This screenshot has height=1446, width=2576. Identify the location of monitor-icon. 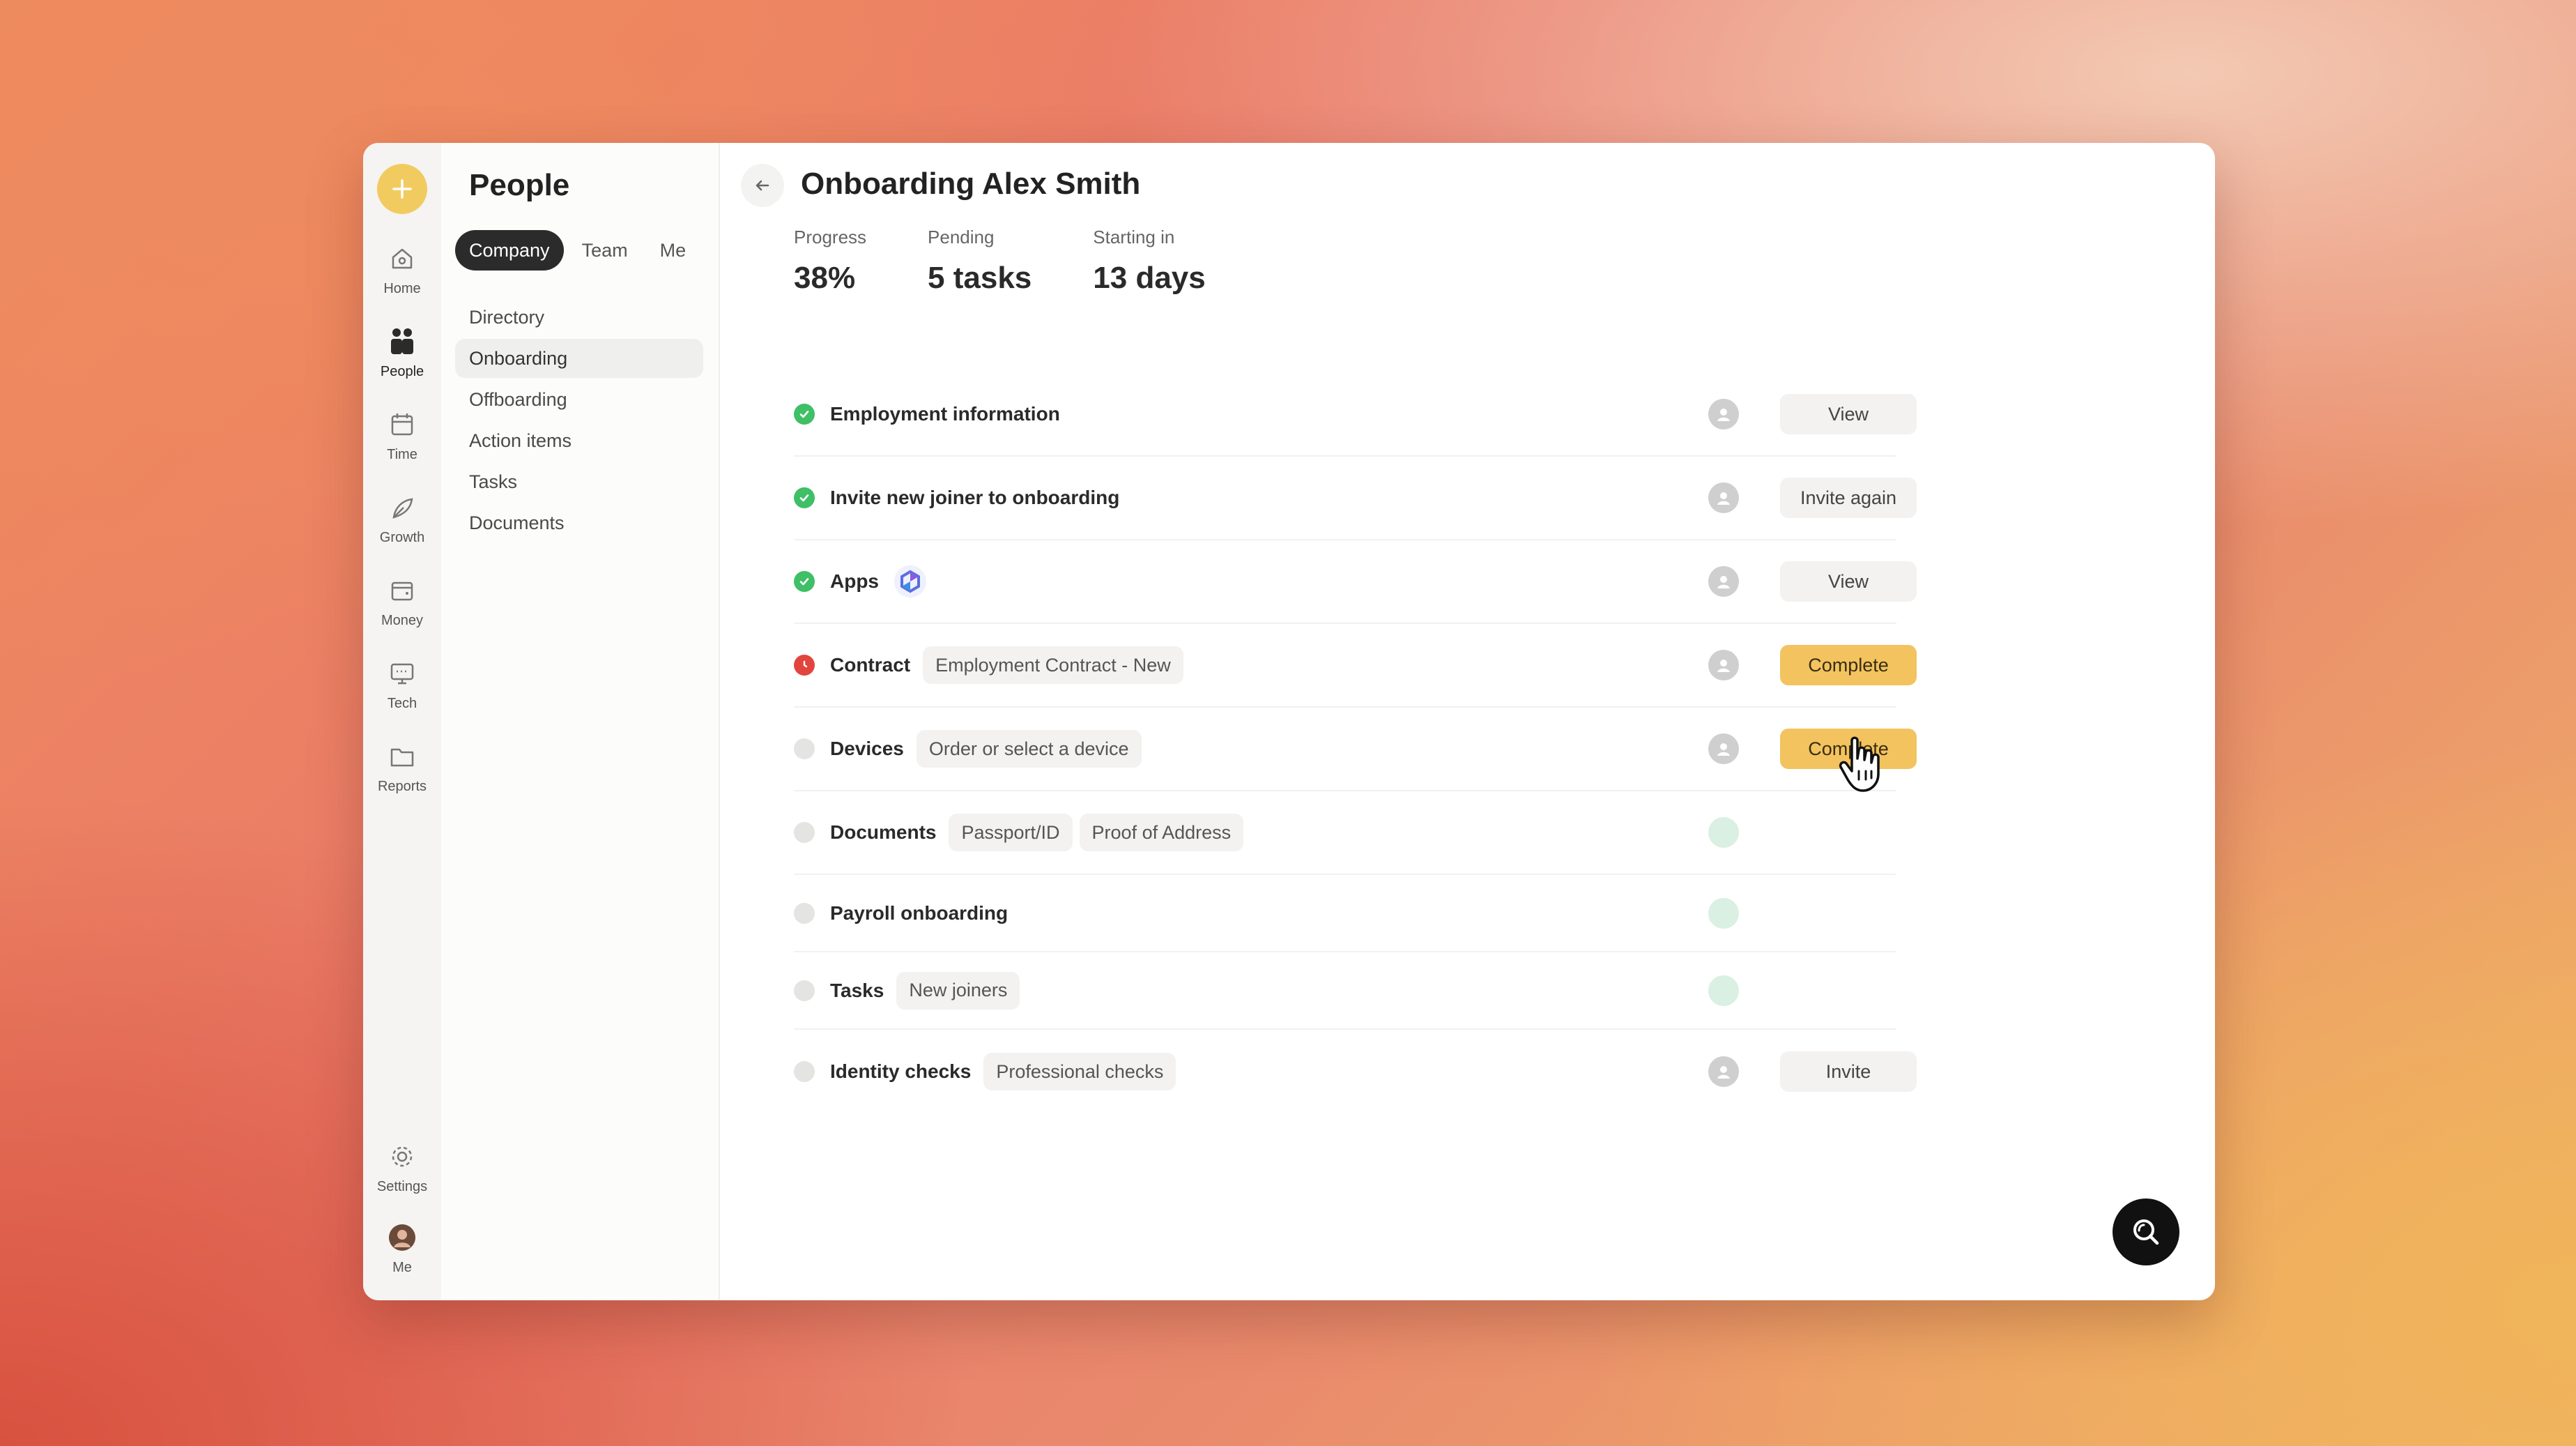
(402, 674).